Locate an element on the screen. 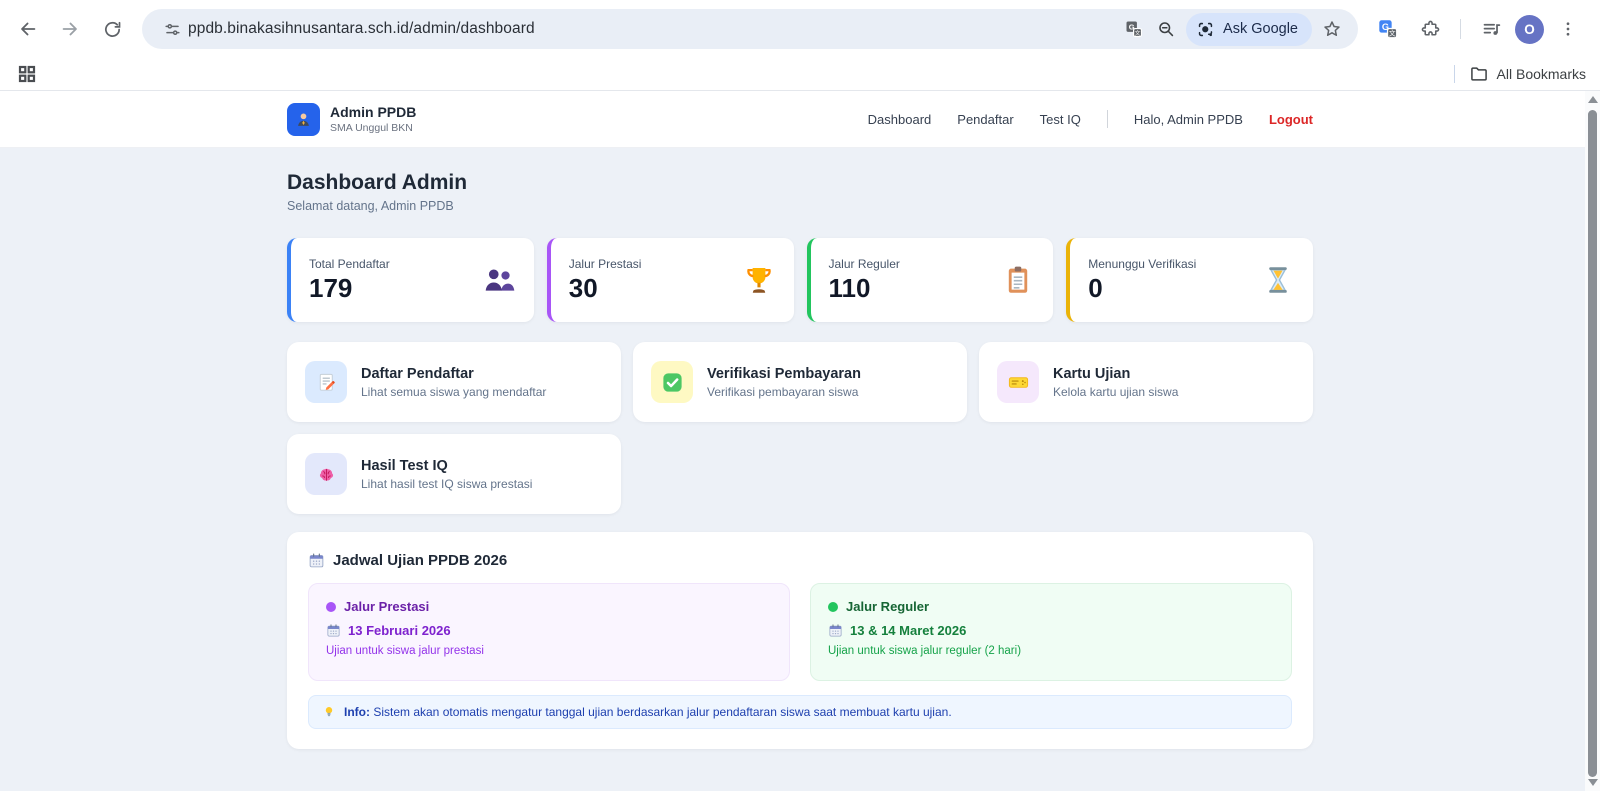 This screenshot has width=1600, height=792. nav-dashboard: Dashboard is located at coordinates (900, 119).